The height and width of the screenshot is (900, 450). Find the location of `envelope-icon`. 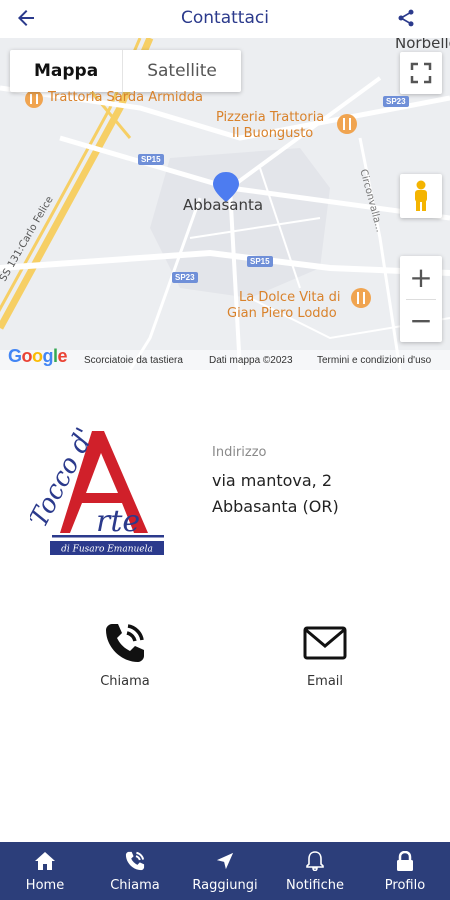

envelope-icon is located at coordinates (325, 643).